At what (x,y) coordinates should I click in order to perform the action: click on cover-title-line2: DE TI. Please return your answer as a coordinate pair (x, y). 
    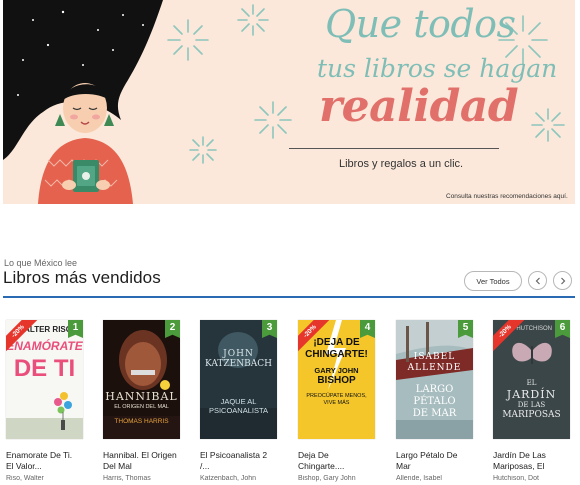
    Looking at the image, I should click on (44, 368).